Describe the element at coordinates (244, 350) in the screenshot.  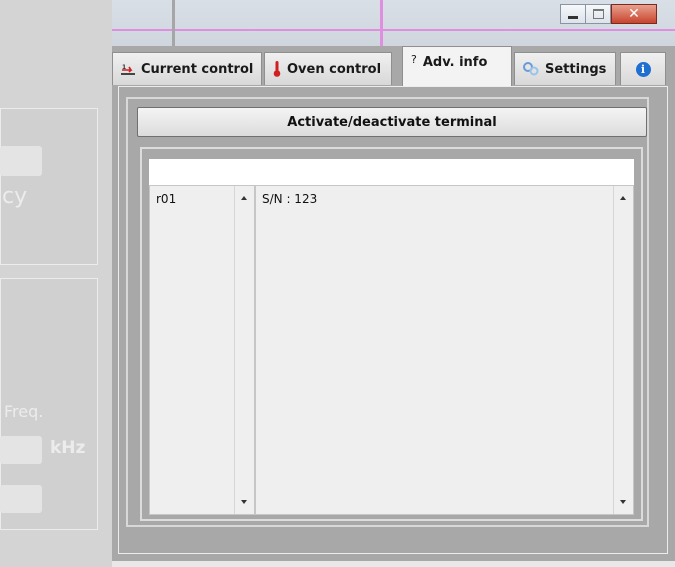
I see `terminal-id-scrollbar` at that location.